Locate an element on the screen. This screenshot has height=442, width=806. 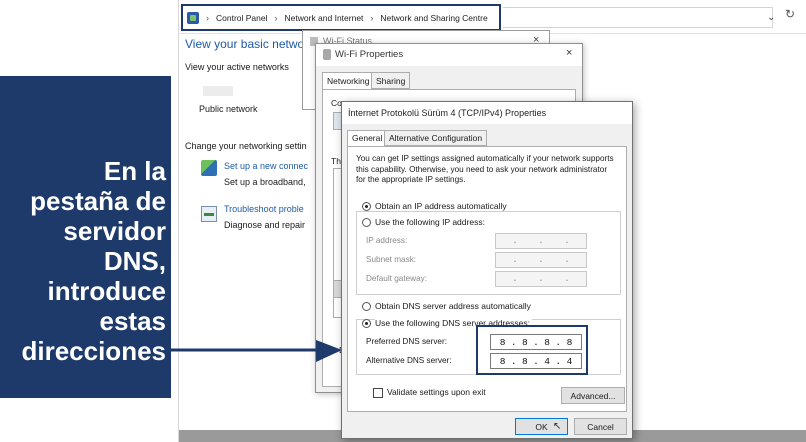
obtain-dns-auto-label: Obtain DNS server address automatically is located at coordinates (453, 306).